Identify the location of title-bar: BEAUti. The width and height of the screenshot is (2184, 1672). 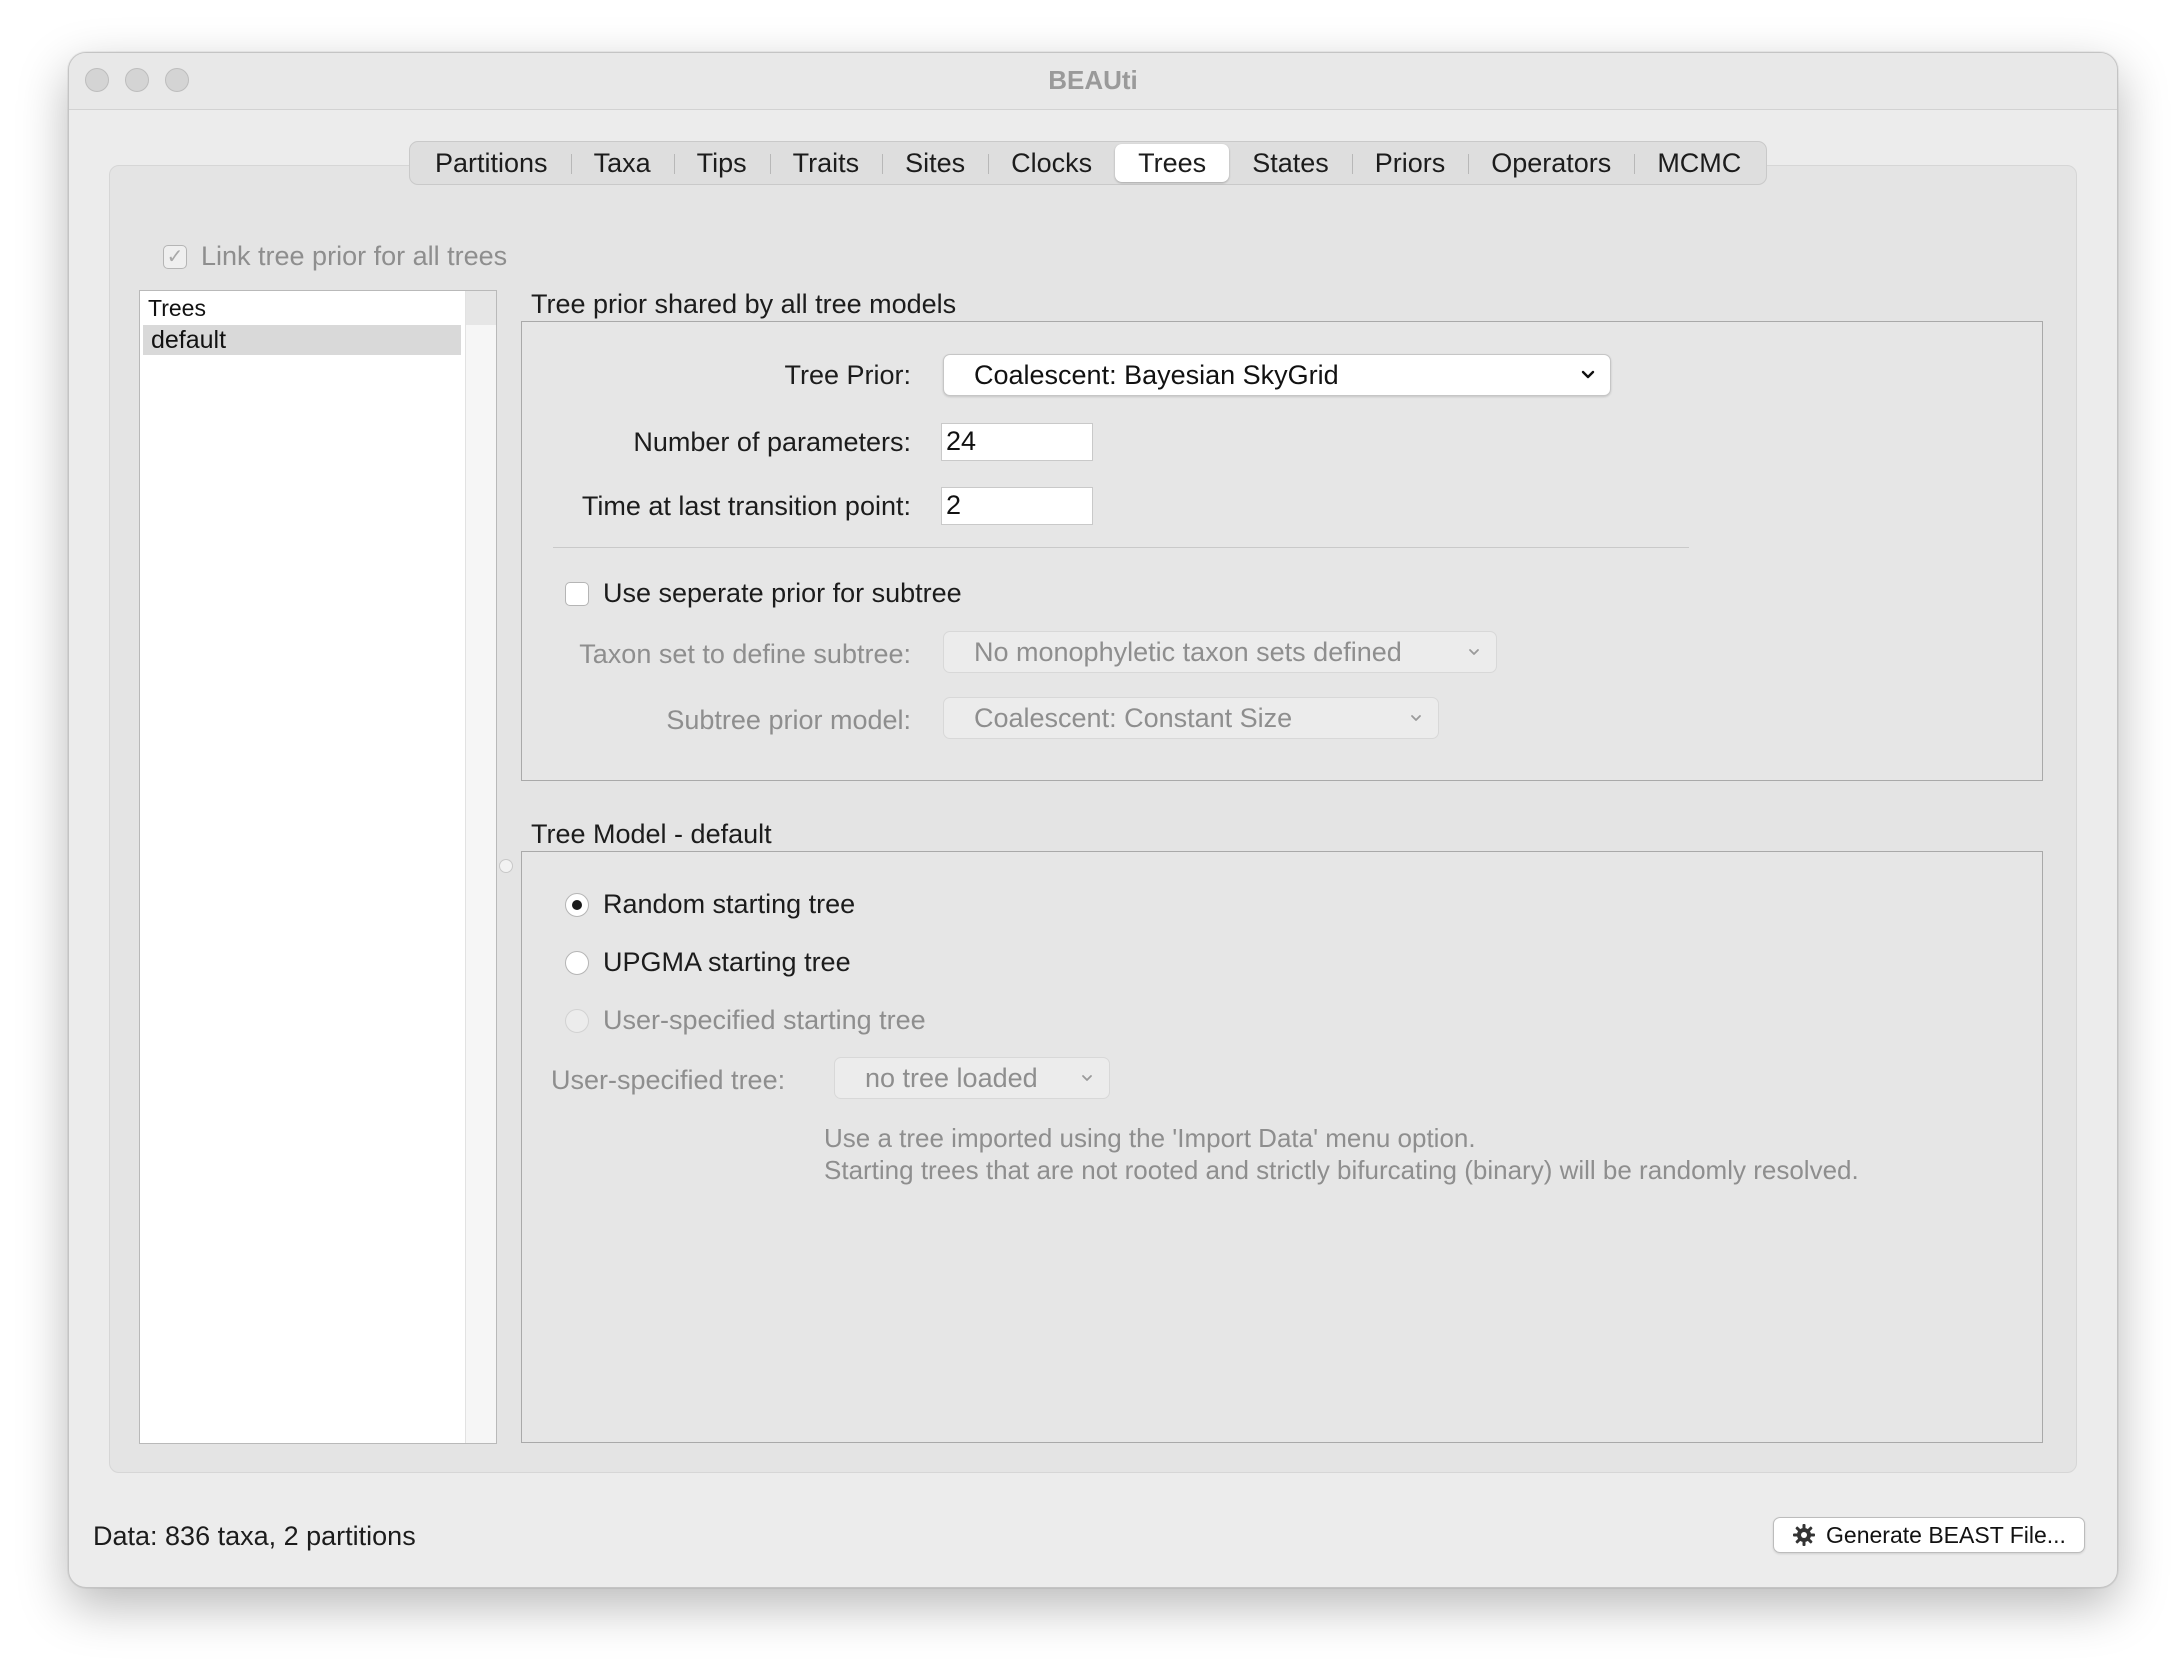
(1093, 81).